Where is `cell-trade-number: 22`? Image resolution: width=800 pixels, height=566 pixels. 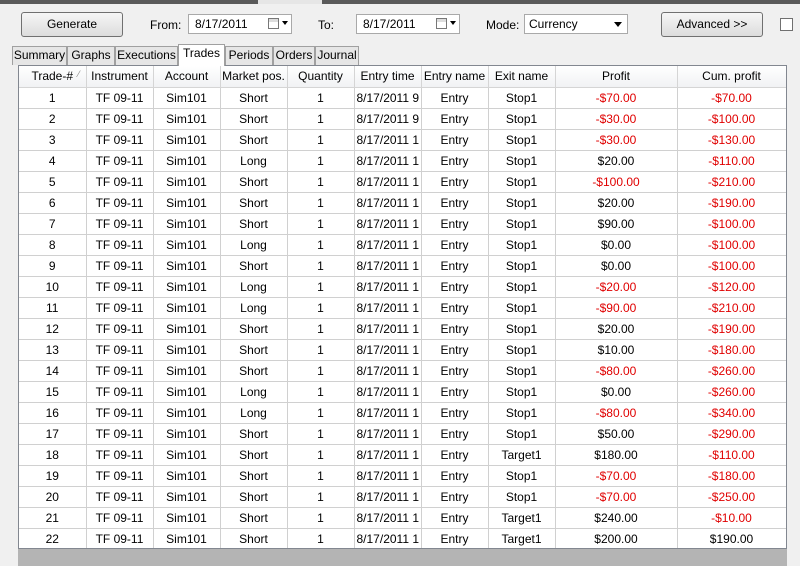 cell-trade-number: 22 is located at coordinates (53, 538).